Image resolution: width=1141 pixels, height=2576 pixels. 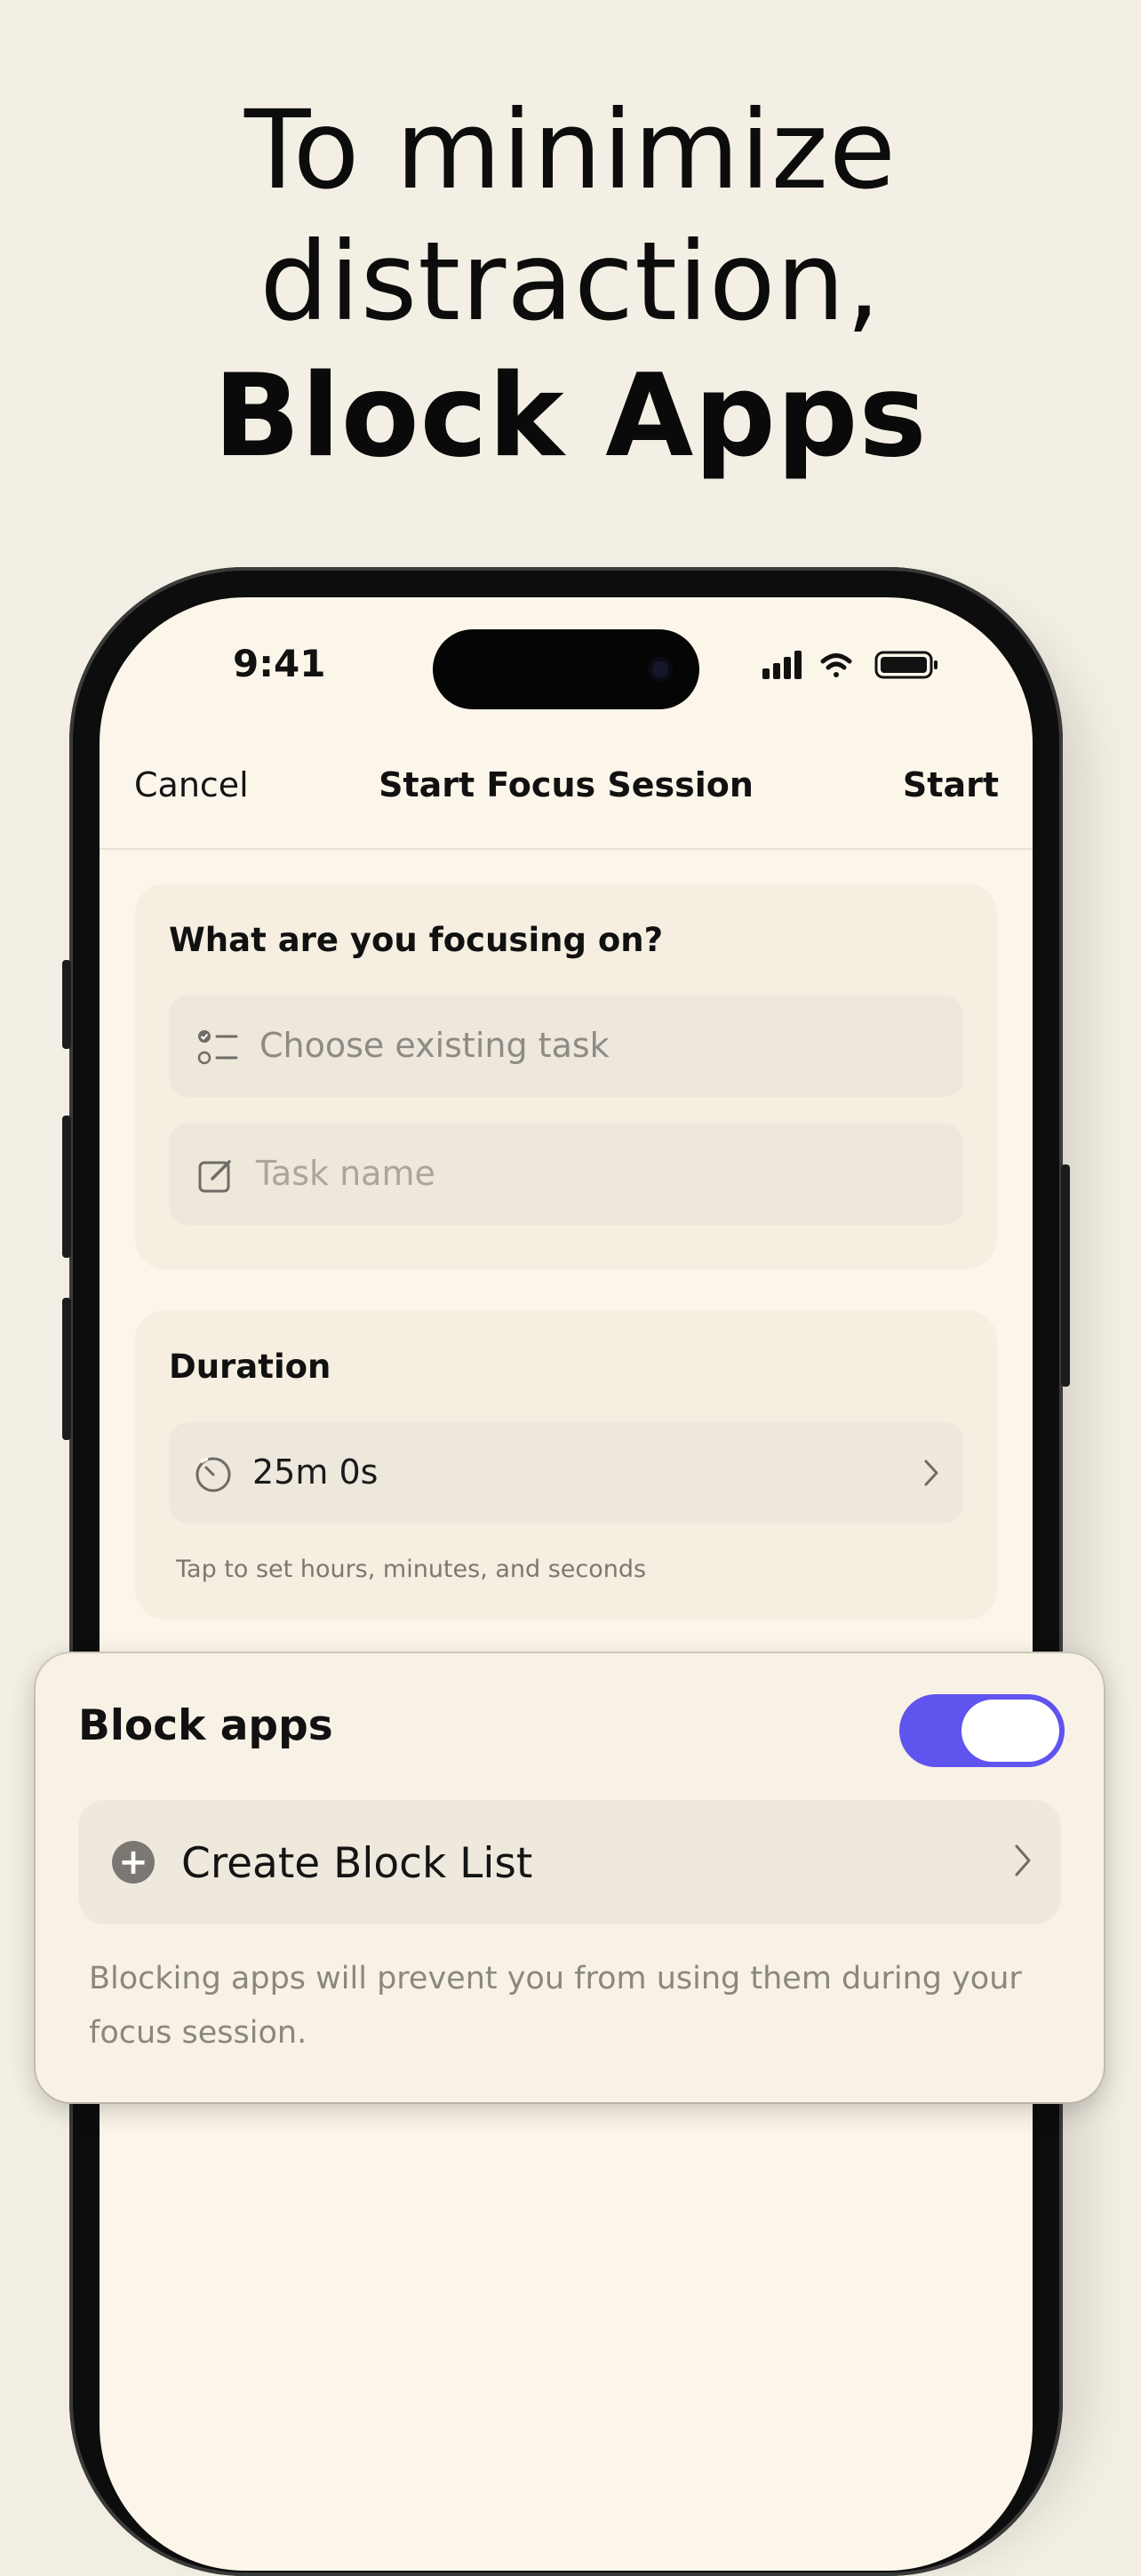 I want to click on battery-icon, so click(x=906, y=665).